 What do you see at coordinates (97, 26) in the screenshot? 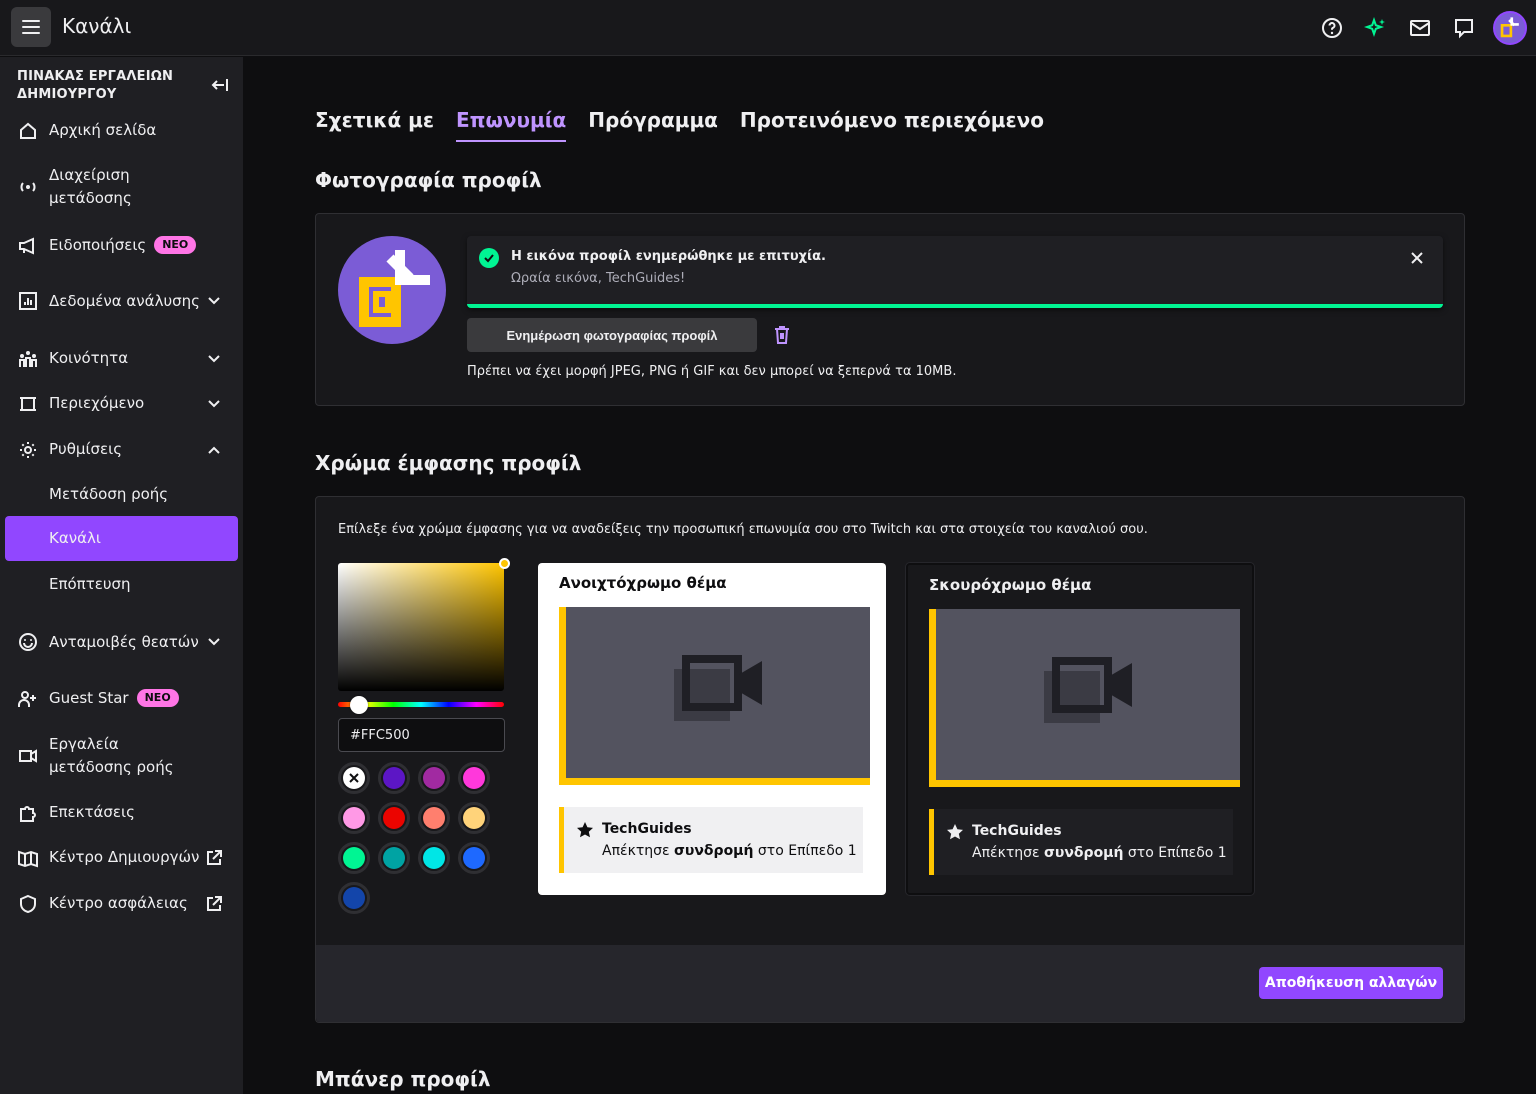
I see `app-title: Κανάλι` at bounding box center [97, 26].